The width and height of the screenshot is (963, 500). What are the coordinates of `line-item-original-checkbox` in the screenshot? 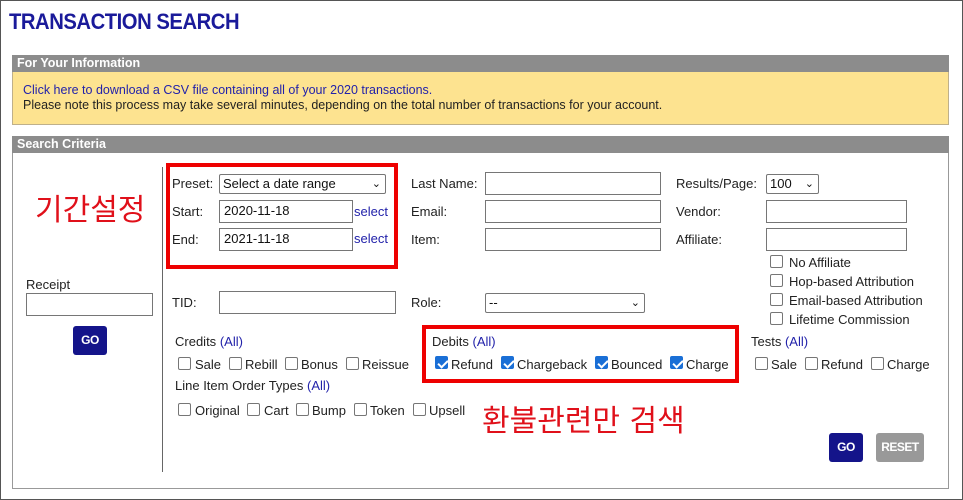 It's located at (184, 409).